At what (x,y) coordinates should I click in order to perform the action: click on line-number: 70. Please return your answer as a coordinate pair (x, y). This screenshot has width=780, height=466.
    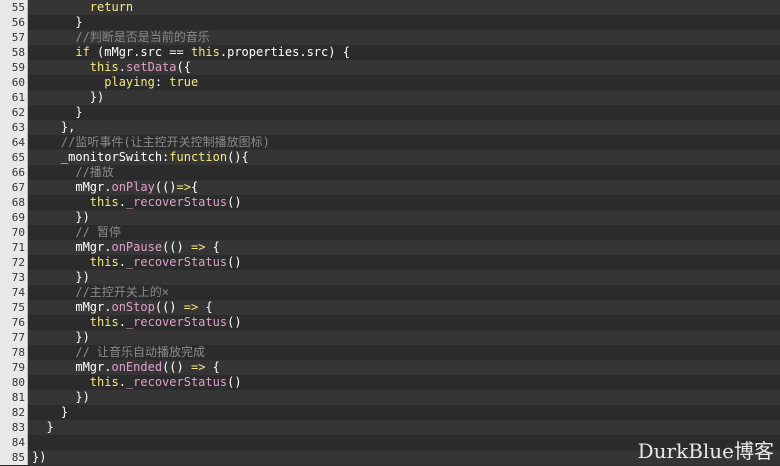
    Looking at the image, I should click on (14, 232).